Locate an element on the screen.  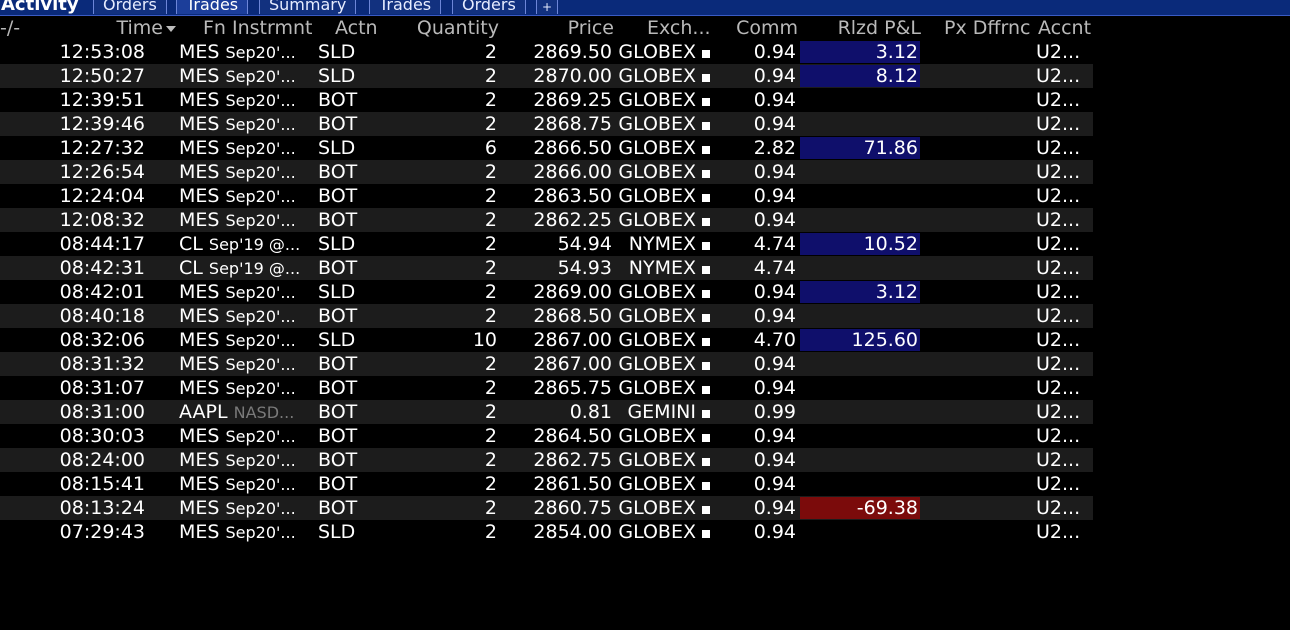
column-header-px-difference: Px Dffrnc is located at coordinates (987, 28).